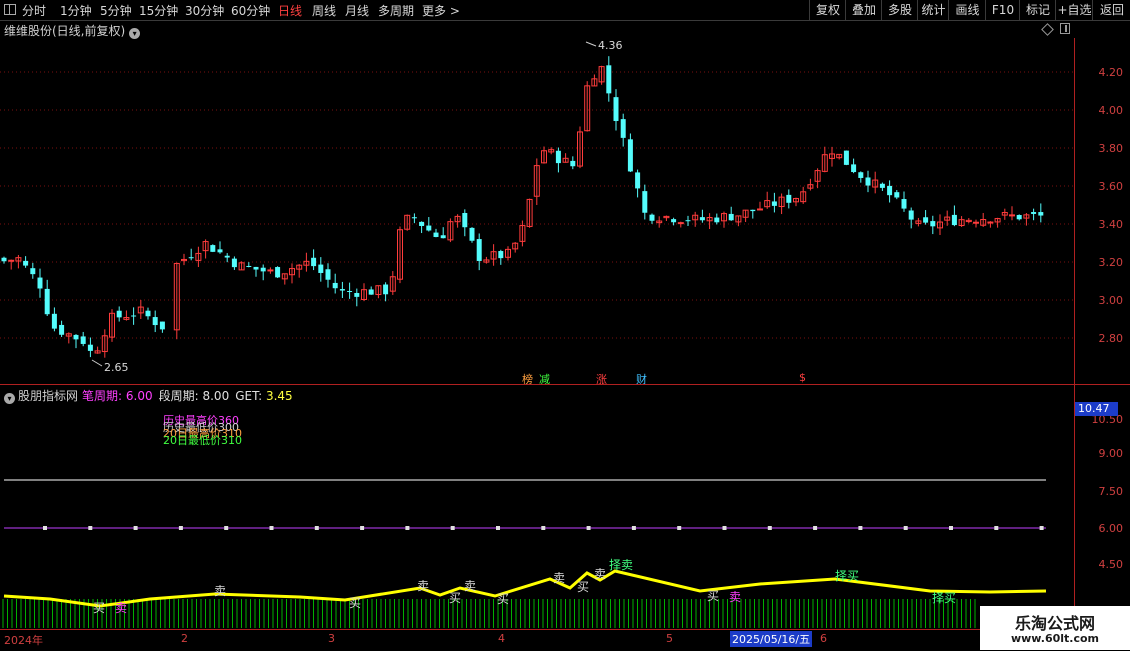 Image resolution: width=1130 pixels, height=651 pixels. Describe the element at coordinates (863, 10) in the screenshot. I see `overlay-button: 叠加` at that location.